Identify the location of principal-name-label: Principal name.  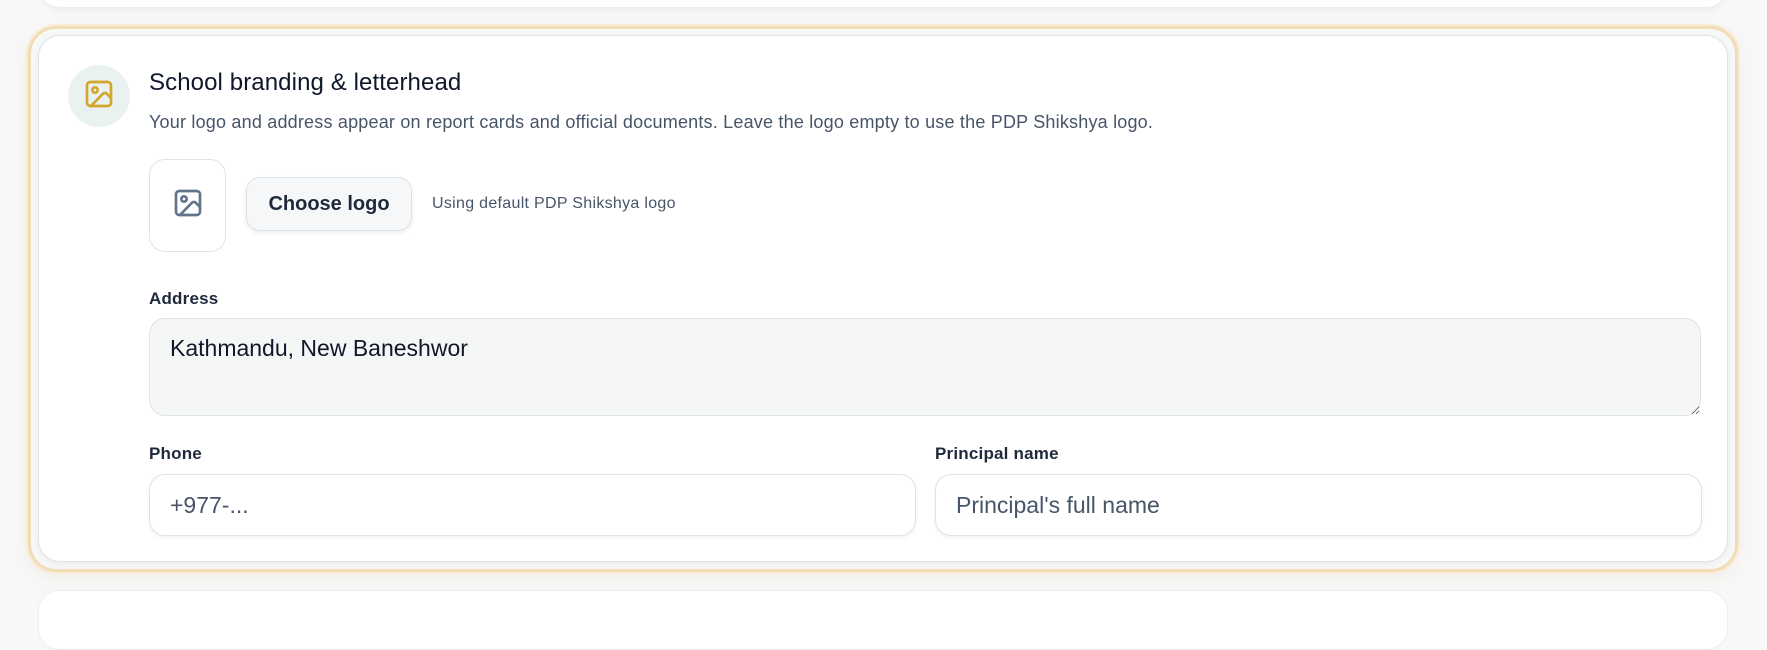
(997, 453).